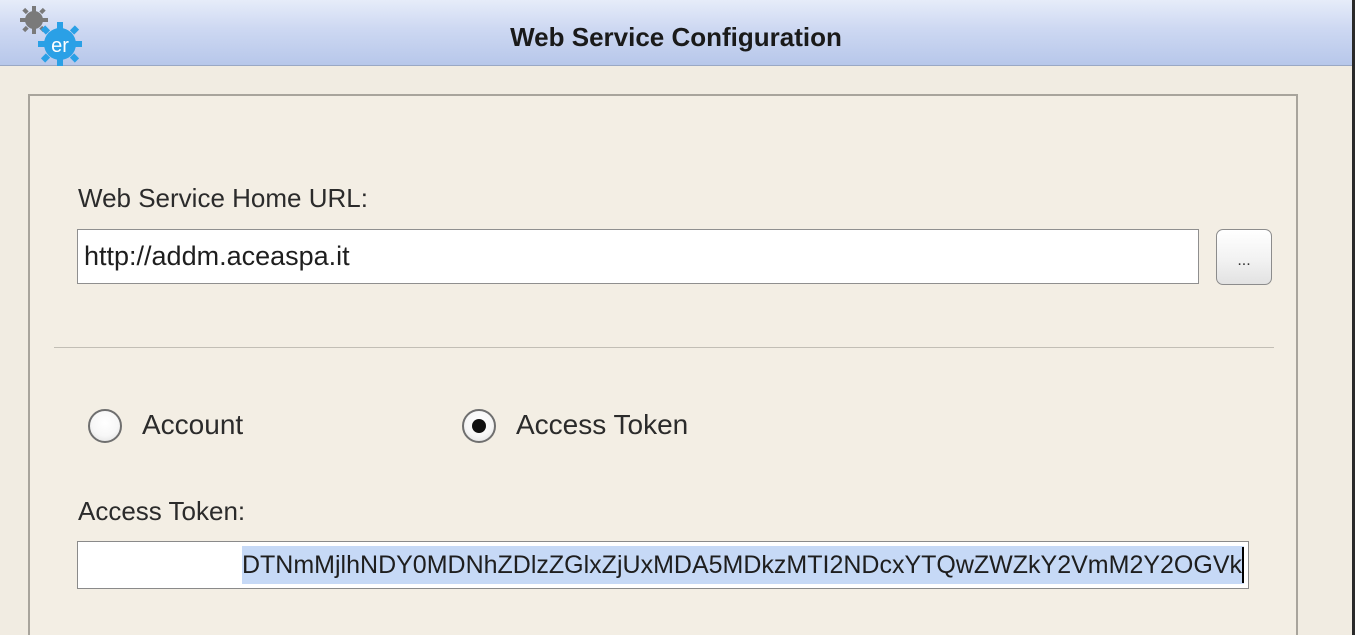  Describe the element at coordinates (664, 347) in the screenshot. I see `section-divider` at that location.